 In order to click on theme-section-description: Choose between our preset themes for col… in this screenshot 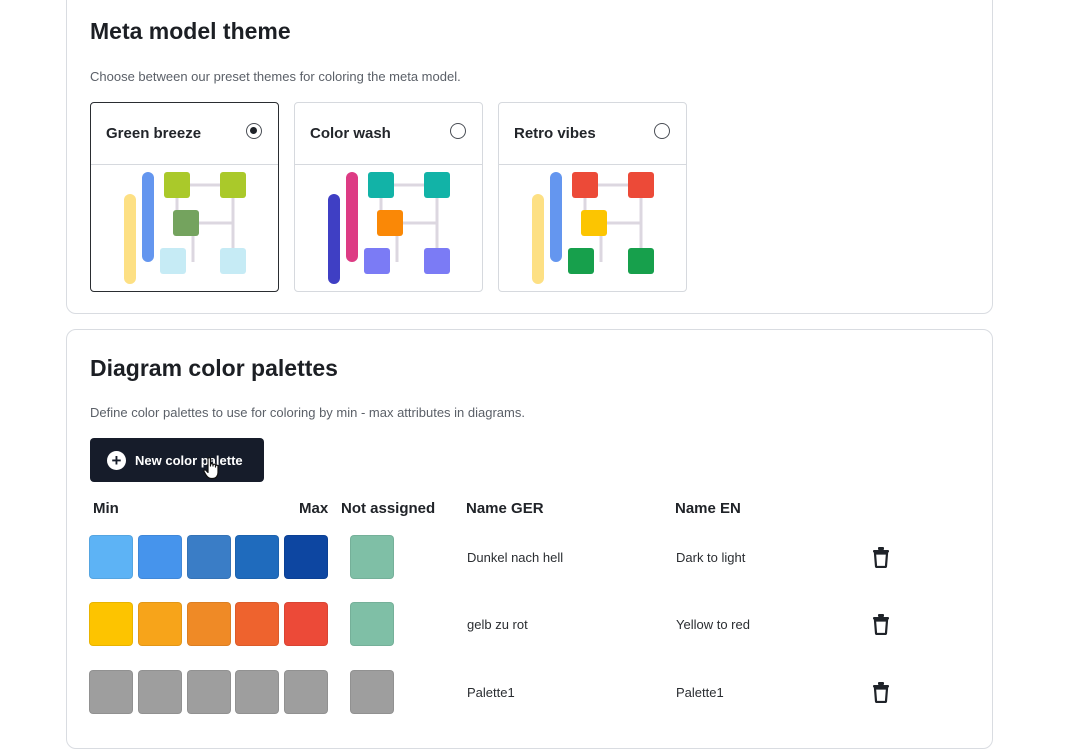, I will do `click(275, 76)`.